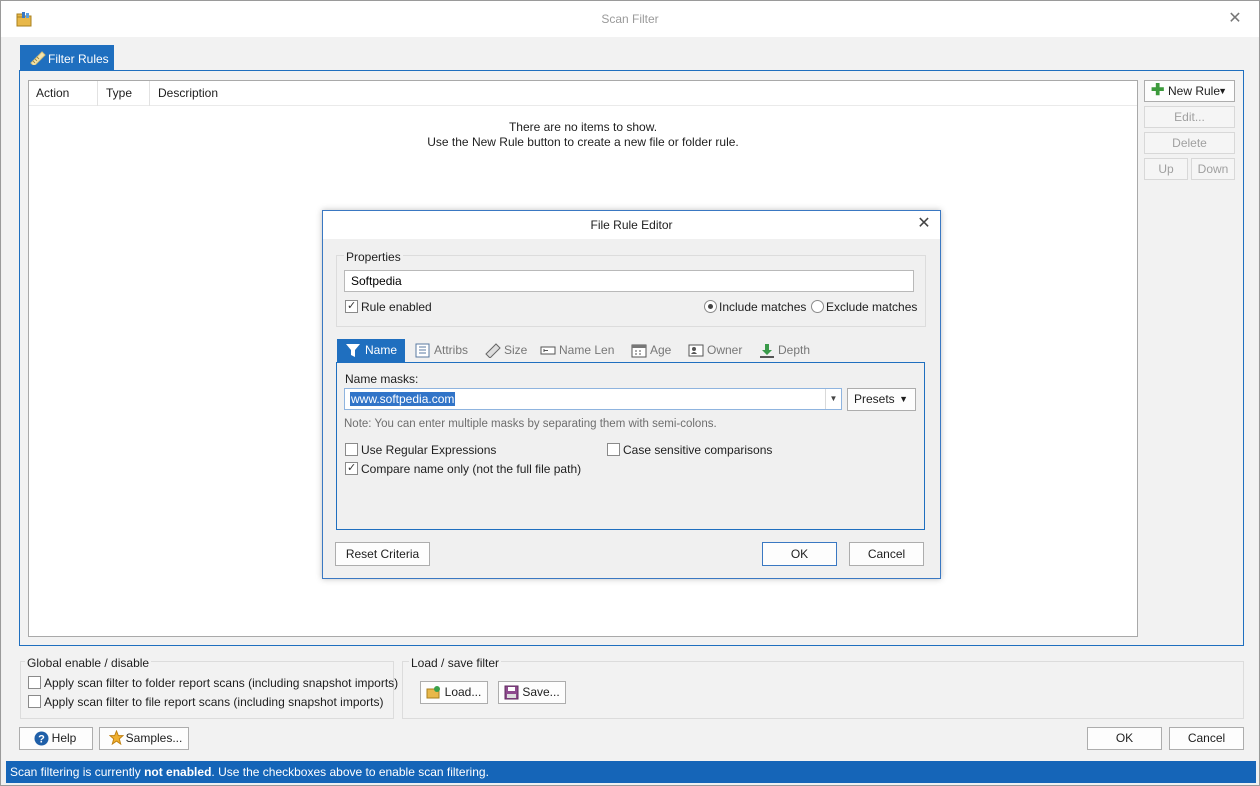  I want to click on rule-name-input, so click(629, 281).